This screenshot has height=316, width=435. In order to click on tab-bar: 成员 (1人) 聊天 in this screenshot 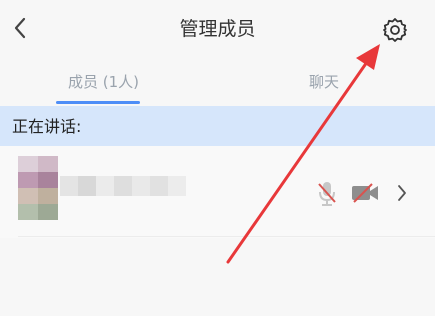, I will do `click(217, 84)`.